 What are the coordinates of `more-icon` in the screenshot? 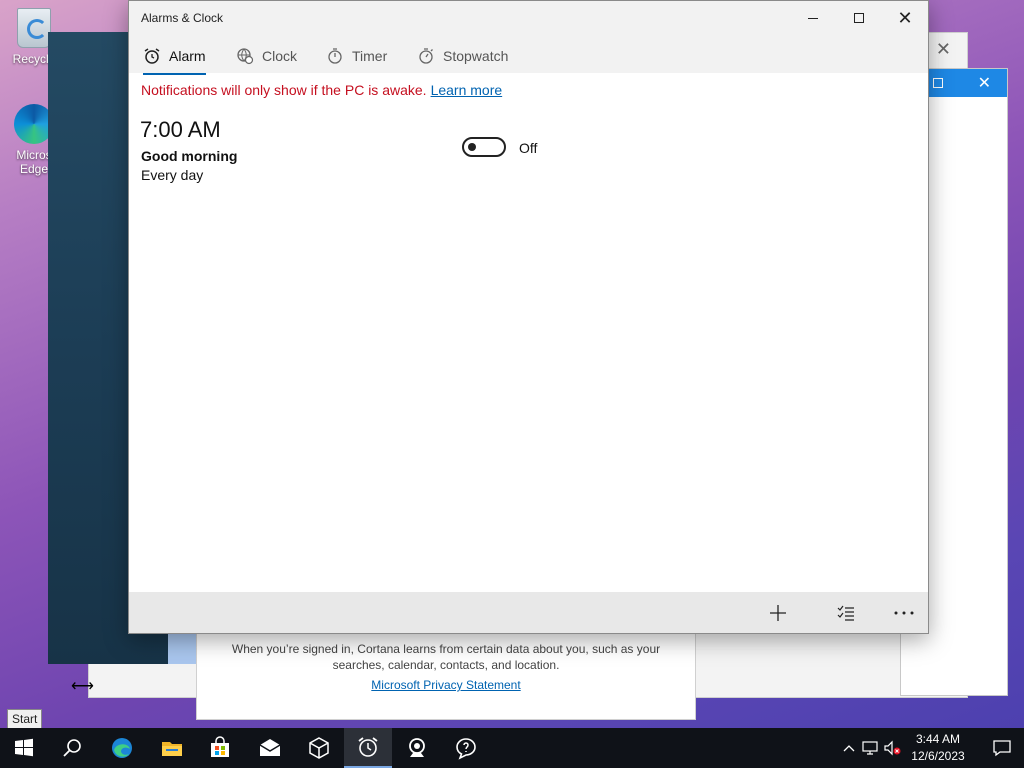 It's located at (904, 613).